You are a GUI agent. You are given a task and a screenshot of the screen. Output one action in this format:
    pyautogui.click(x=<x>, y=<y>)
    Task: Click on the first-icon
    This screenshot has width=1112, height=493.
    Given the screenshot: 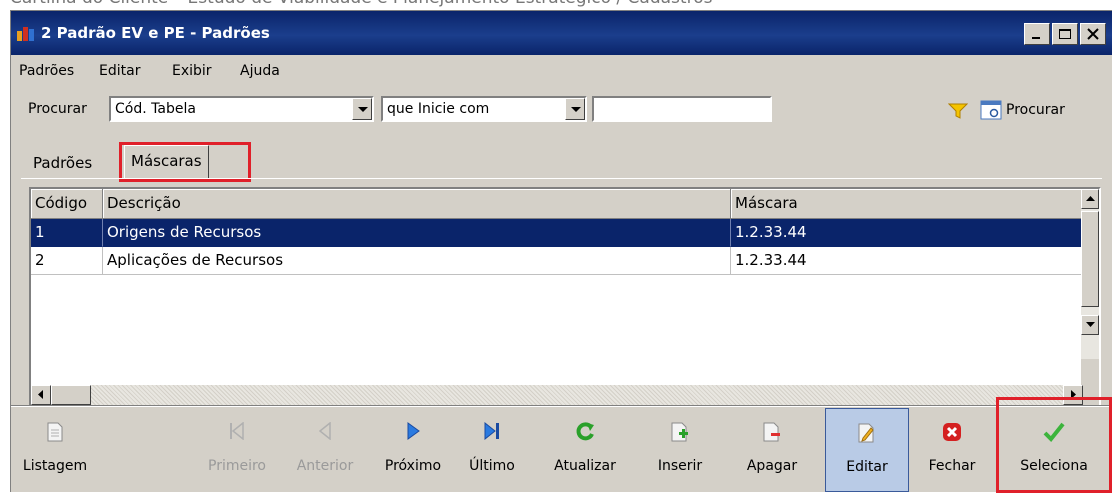 What is the action you would take?
    pyautogui.click(x=237, y=431)
    